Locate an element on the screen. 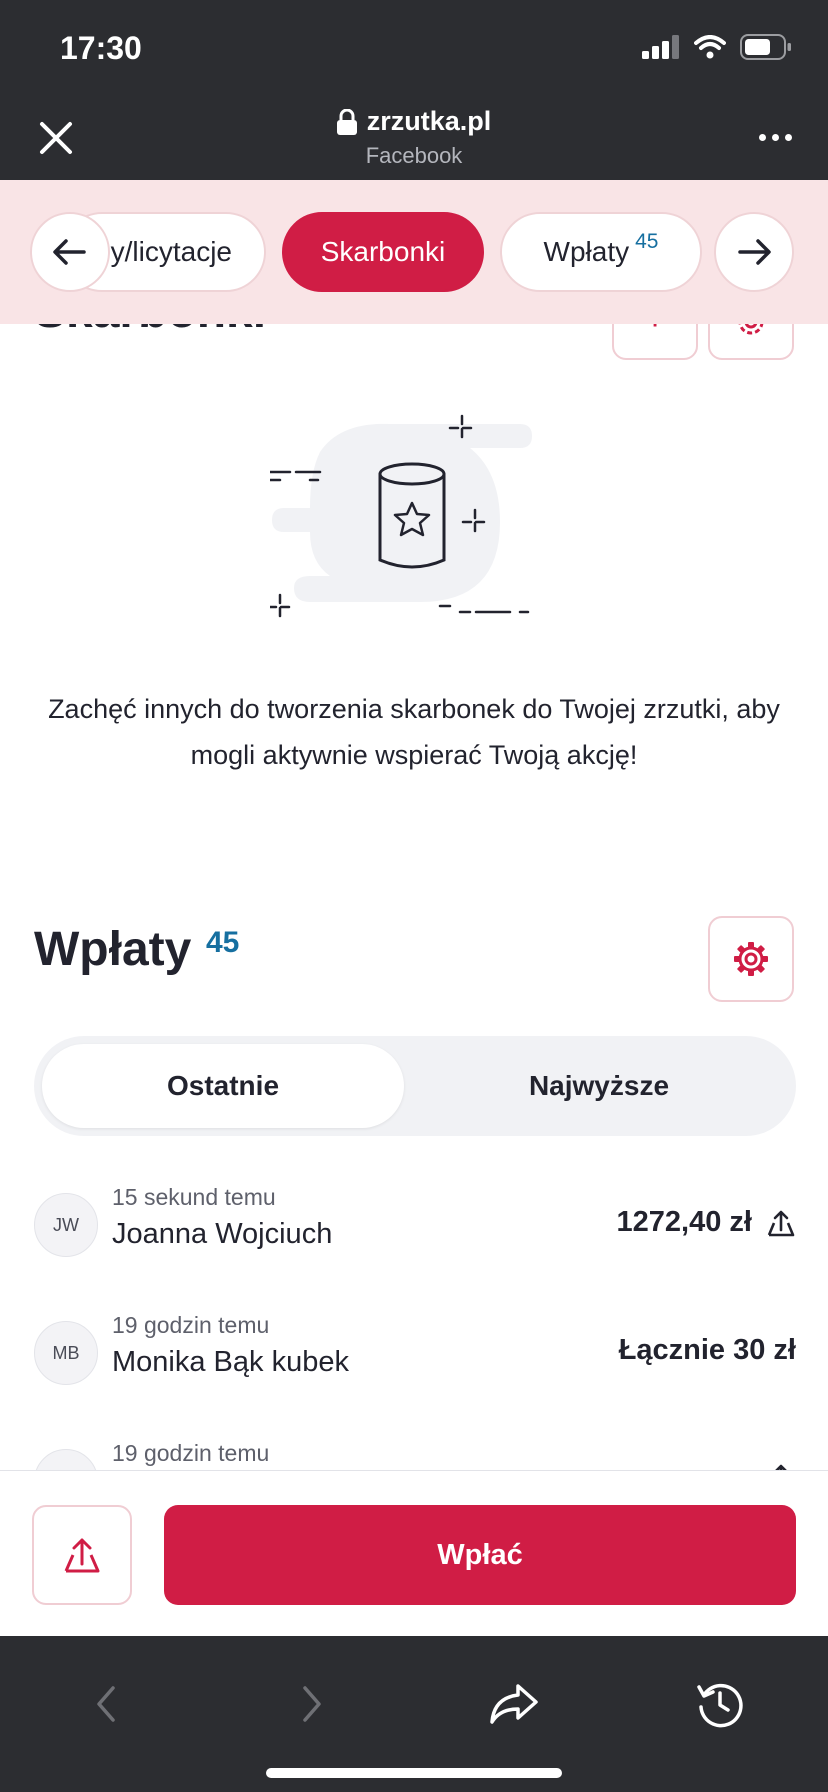 The height and width of the screenshot is (1792, 828). browser-header: zrzutka.pl Facebook is located at coordinates (414, 140).